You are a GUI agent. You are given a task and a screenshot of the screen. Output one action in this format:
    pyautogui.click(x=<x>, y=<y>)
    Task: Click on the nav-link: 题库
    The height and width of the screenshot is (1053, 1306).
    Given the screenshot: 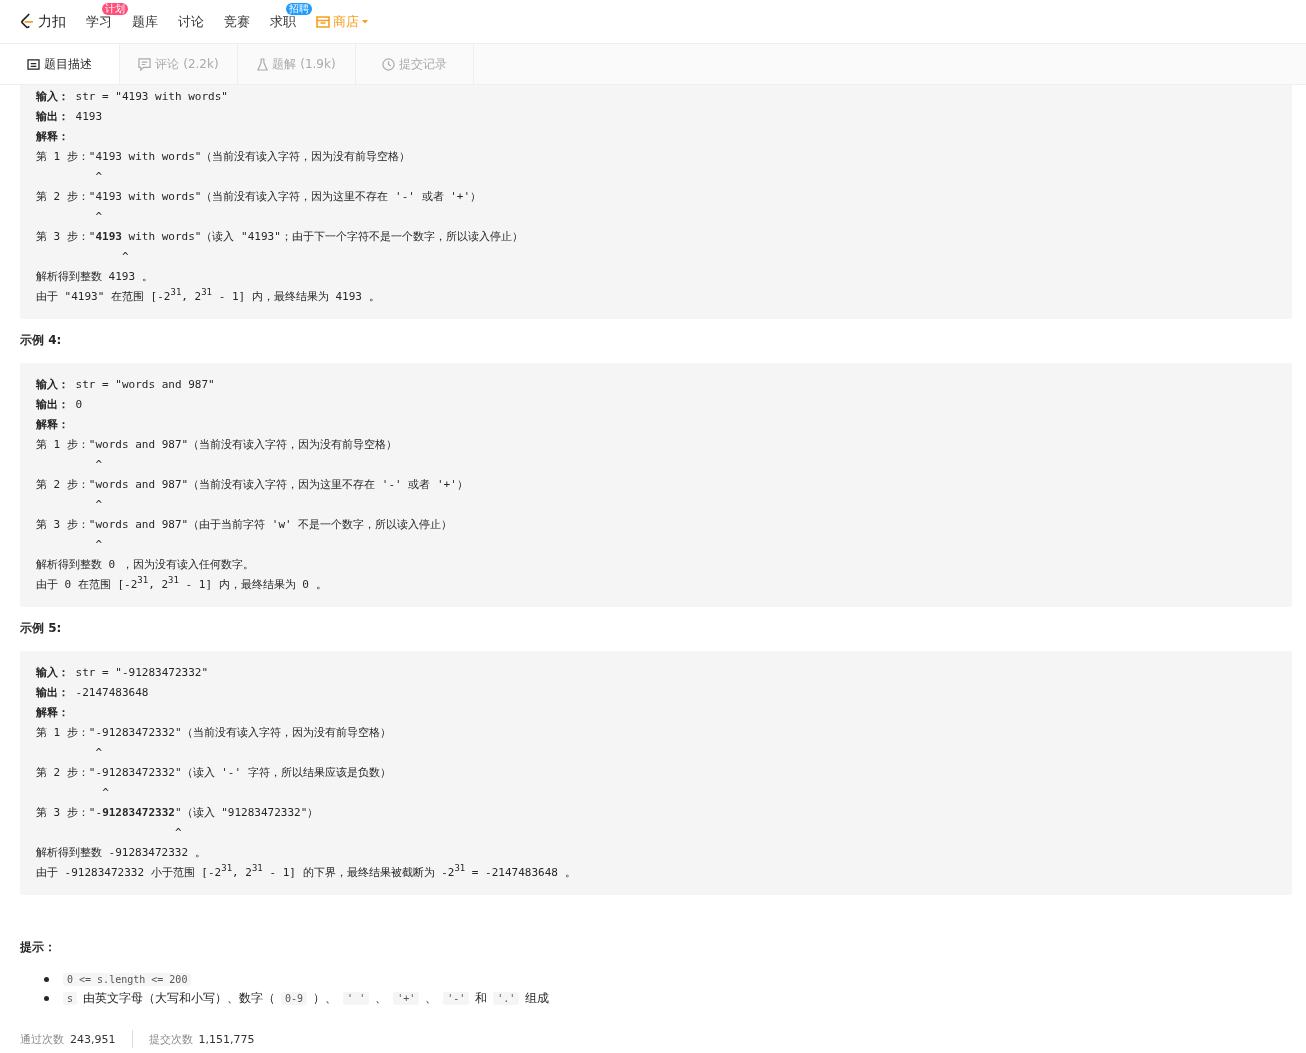 What is the action you would take?
    pyautogui.click(x=145, y=21)
    